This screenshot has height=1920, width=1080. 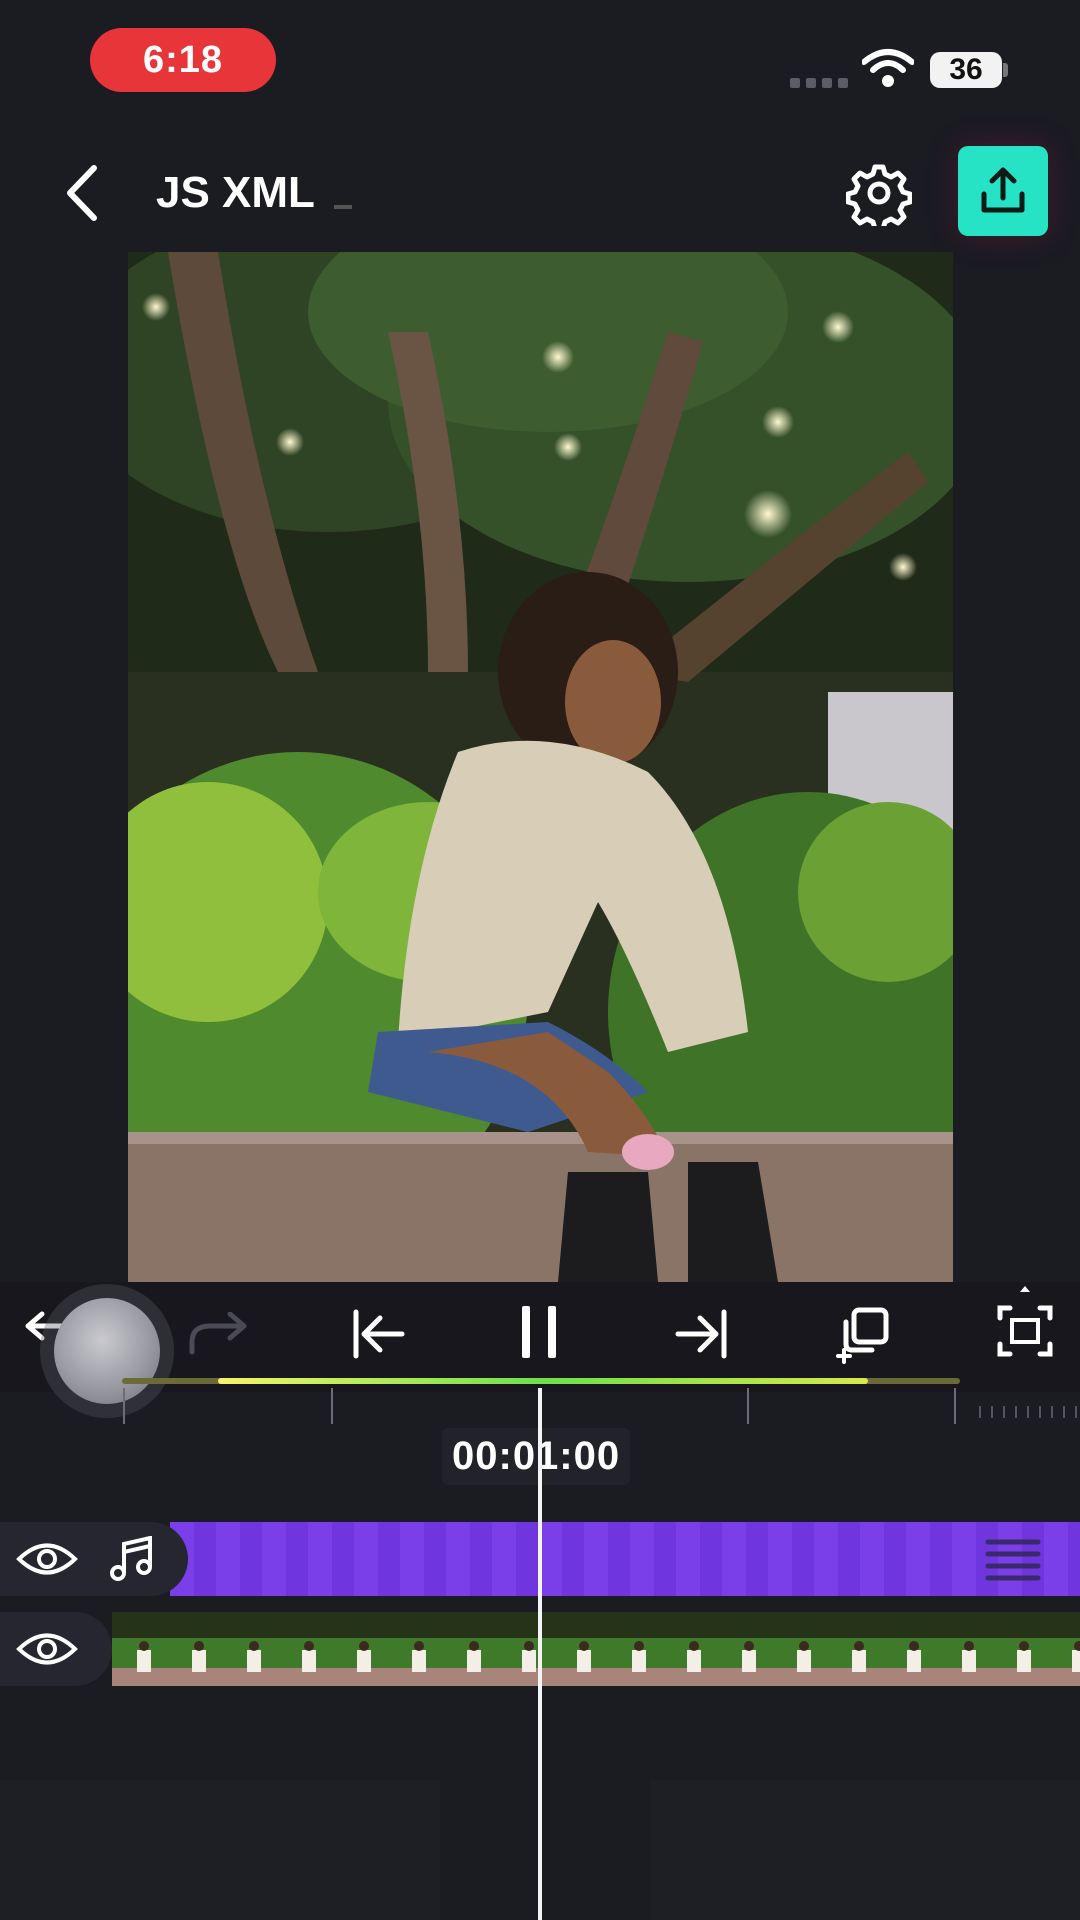 I want to click on status-time: 6:18, so click(x=183, y=60).